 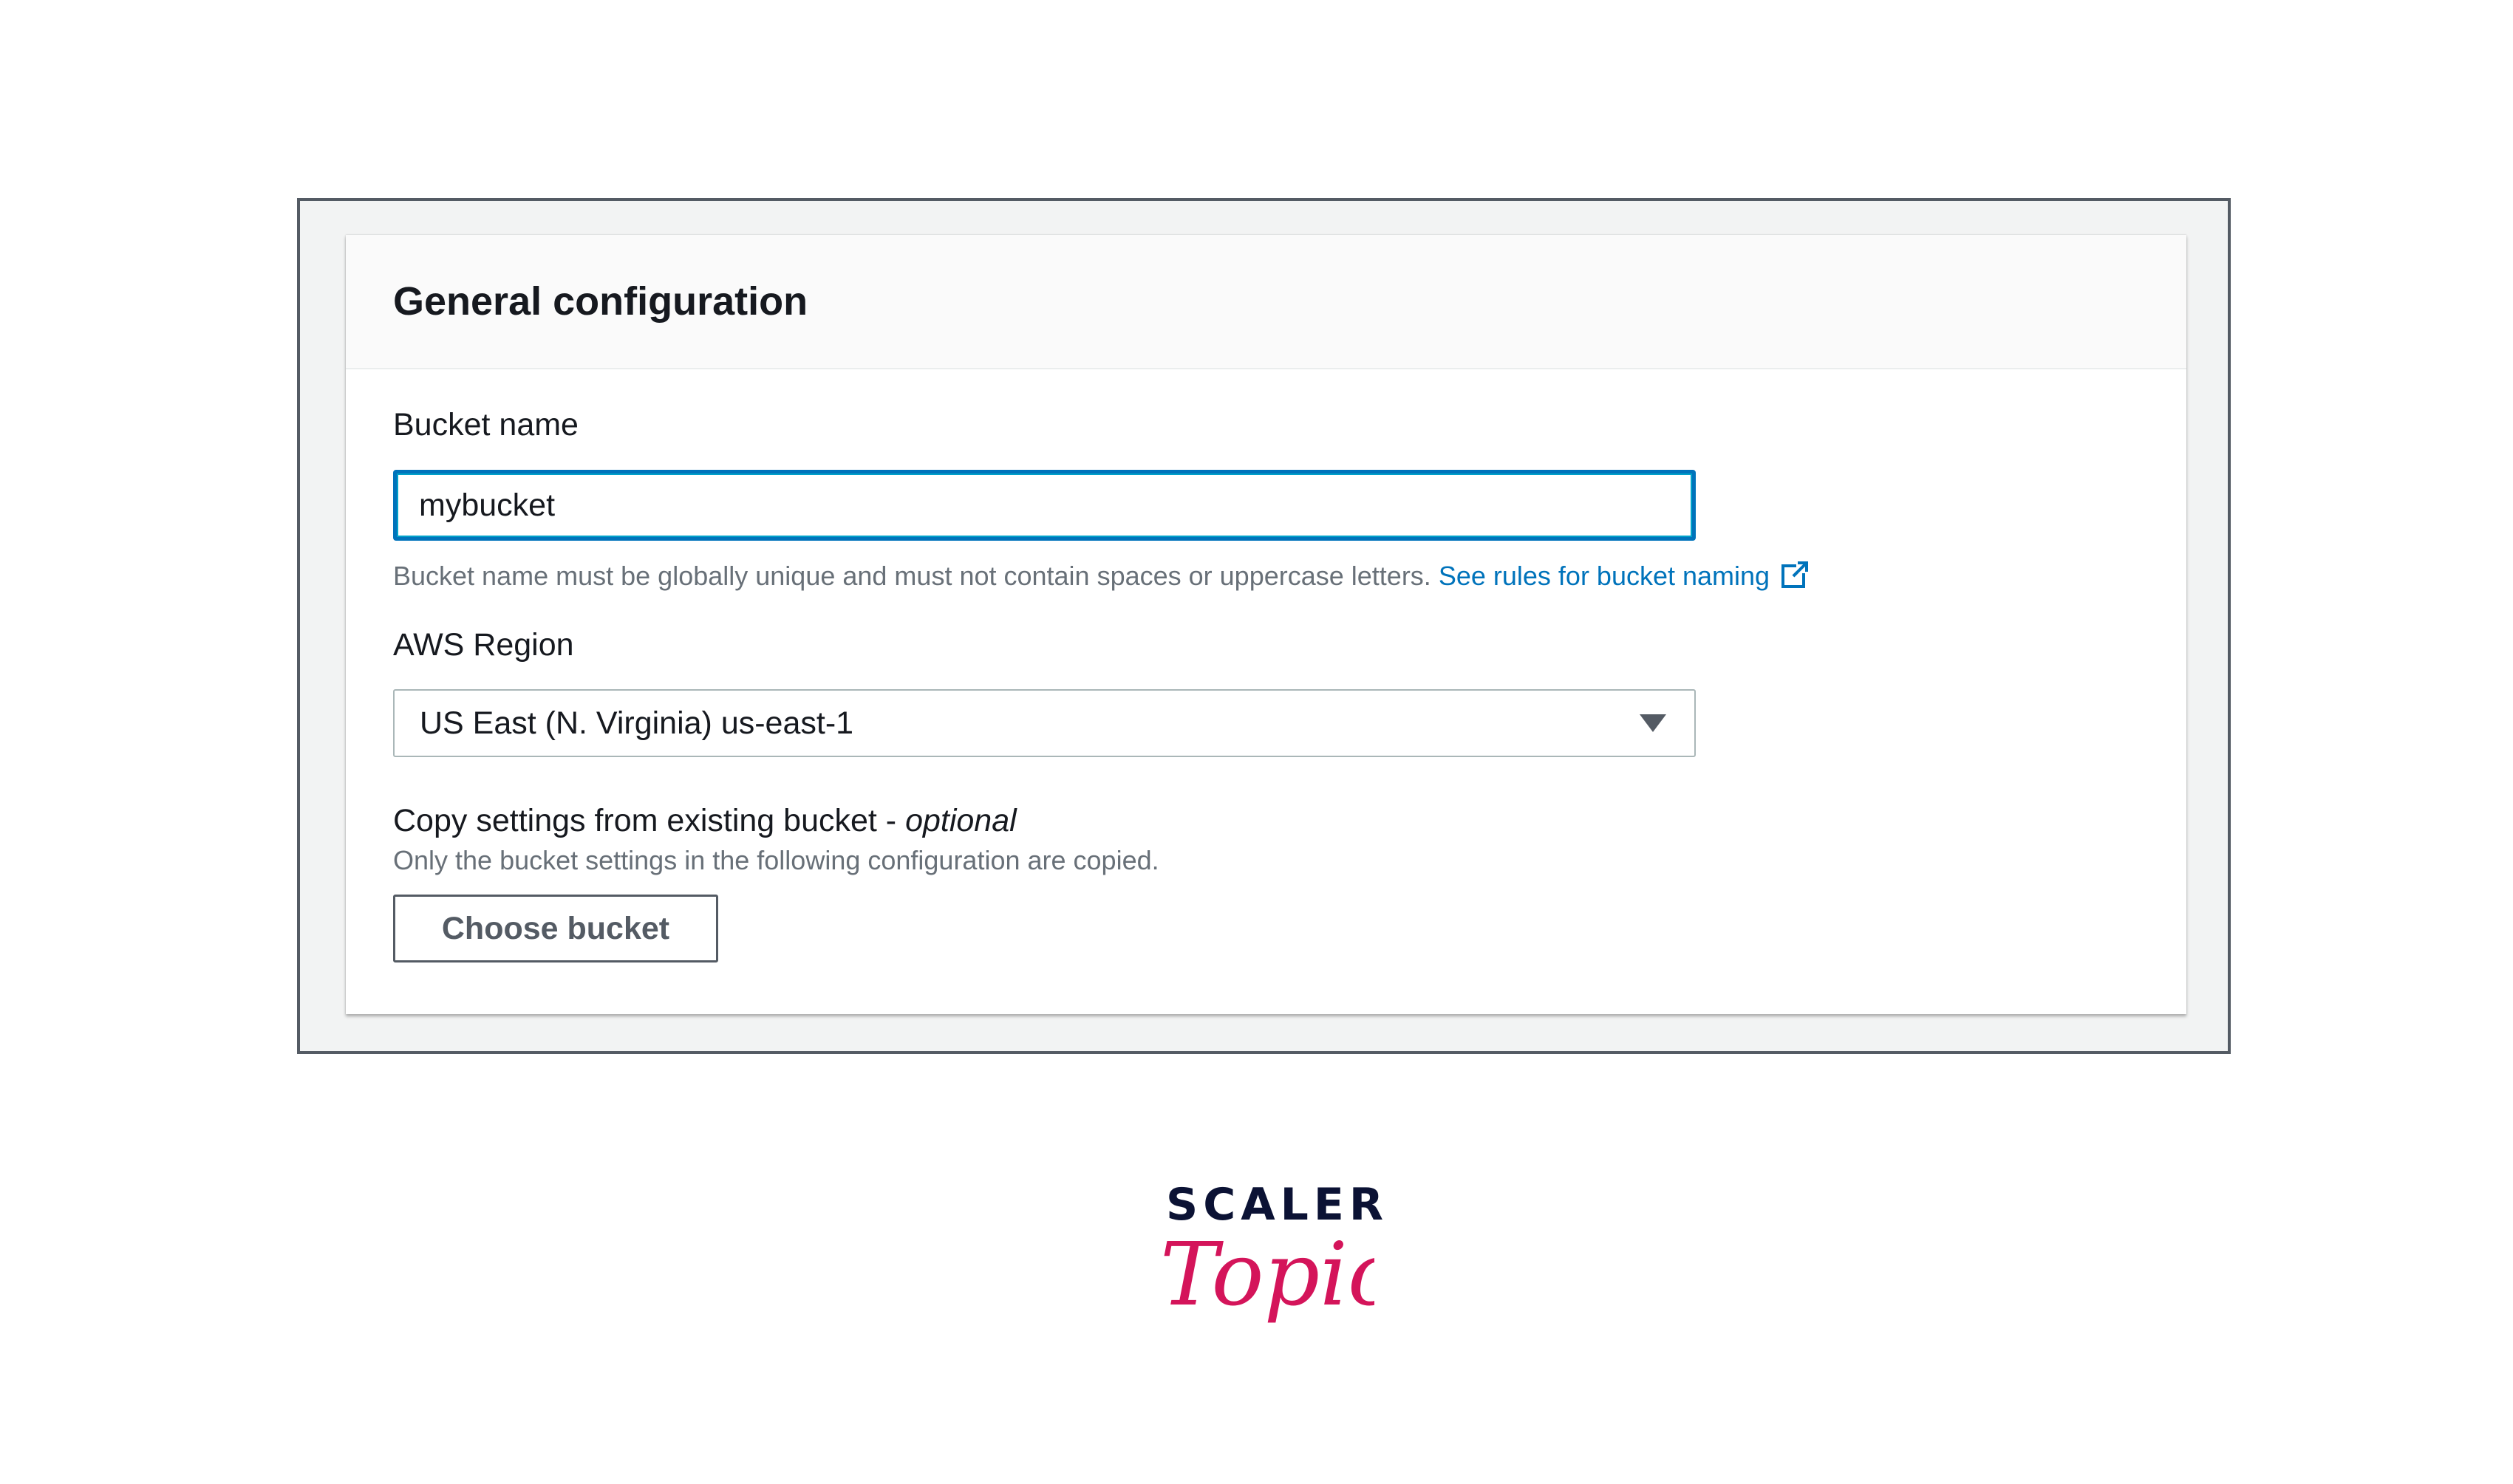 I want to click on optional-tag: optional, so click(x=961, y=821).